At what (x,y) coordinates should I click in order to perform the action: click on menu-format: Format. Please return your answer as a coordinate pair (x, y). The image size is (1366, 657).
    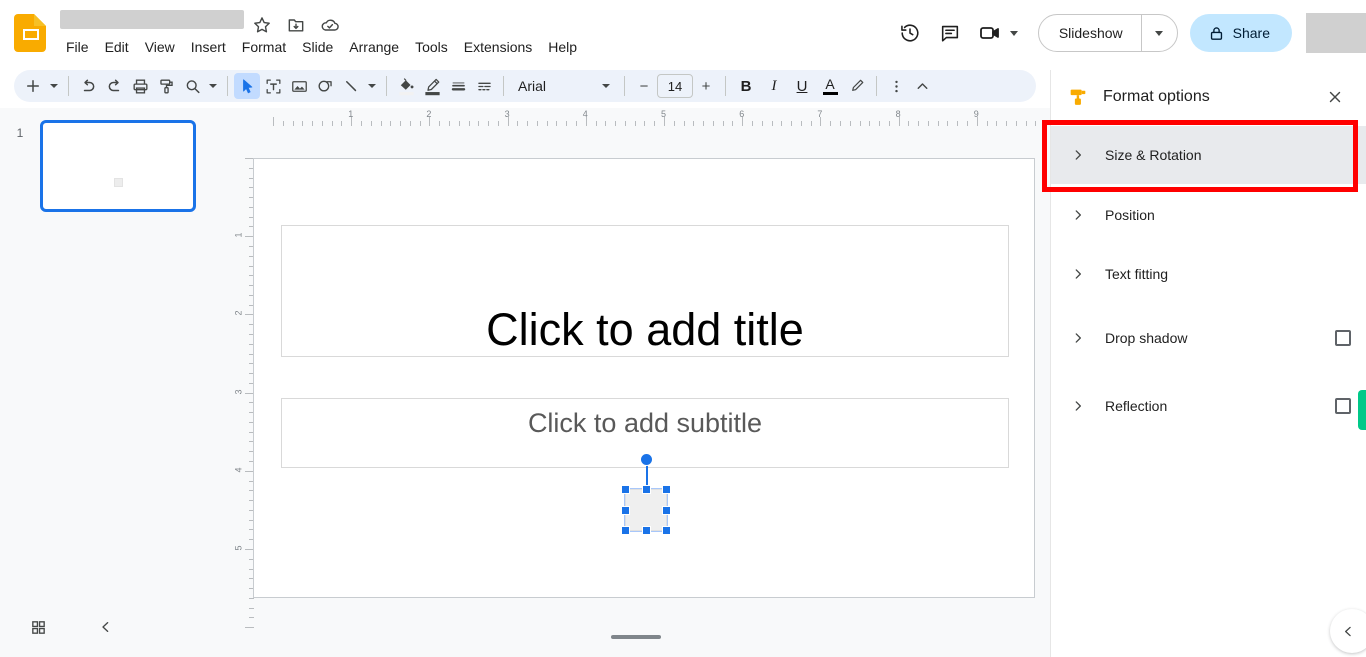
    Looking at the image, I should click on (264, 47).